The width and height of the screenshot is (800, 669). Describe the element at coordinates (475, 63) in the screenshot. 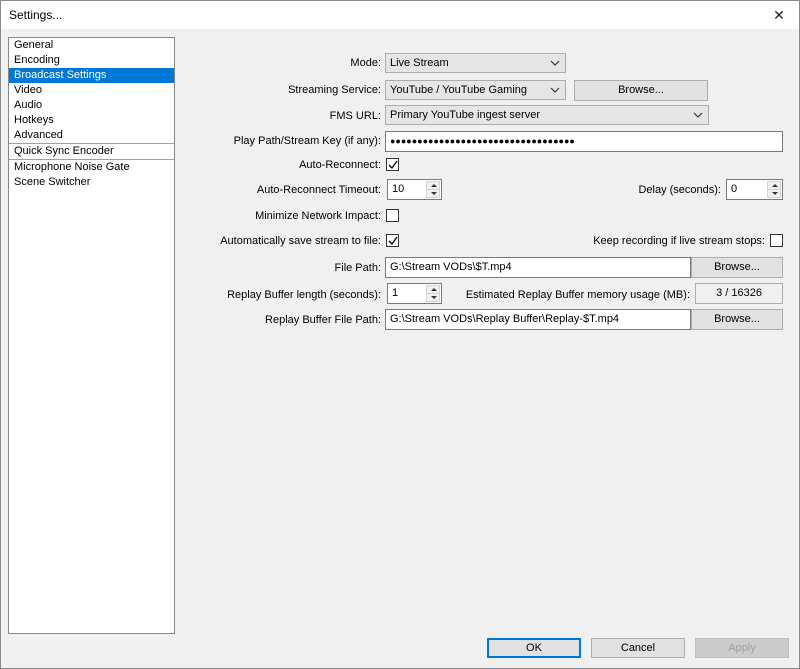

I see `mode-select: Live Stream` at that location.